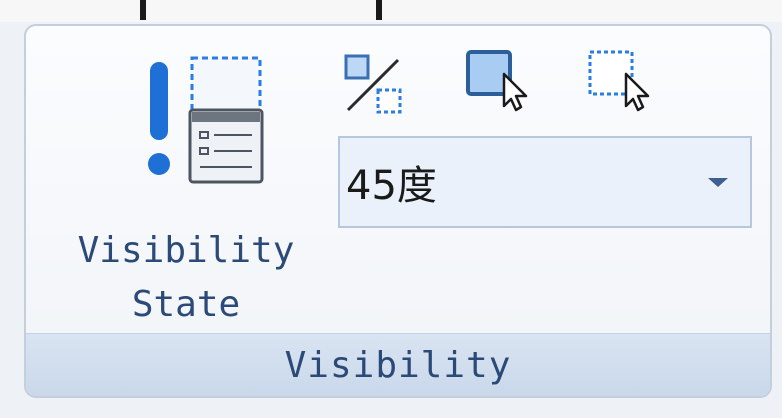 This screenshot has width=782, height=418. I want to click on separator-mark-right, so click(379, 10).